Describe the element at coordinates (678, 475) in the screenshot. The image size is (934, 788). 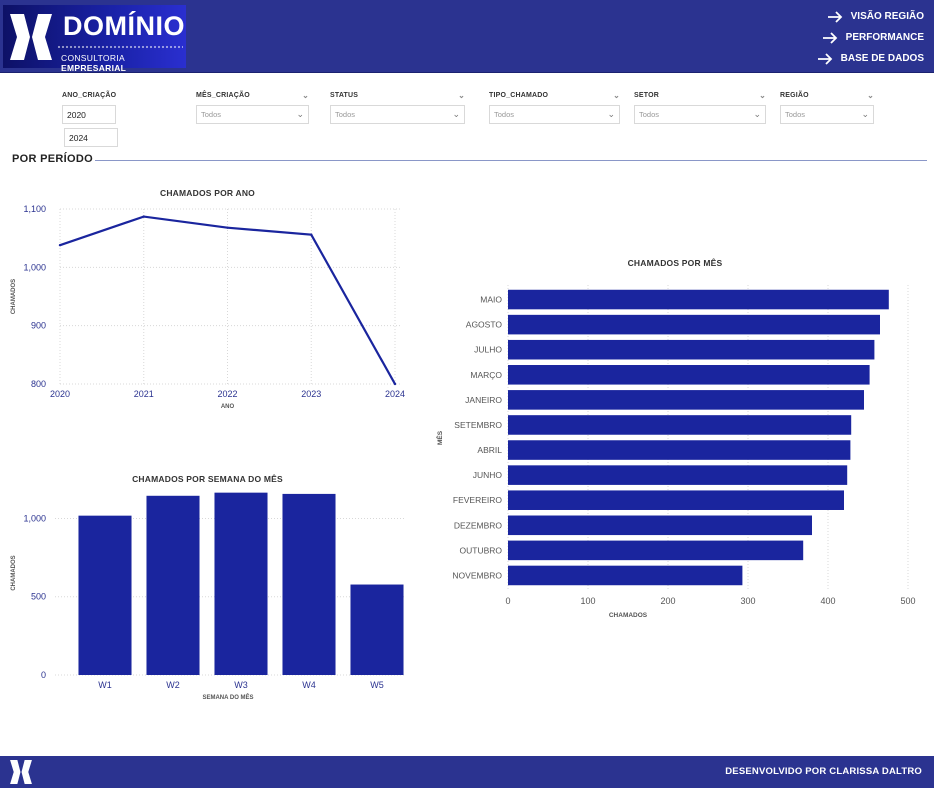
I see `bar-junho` at that location.